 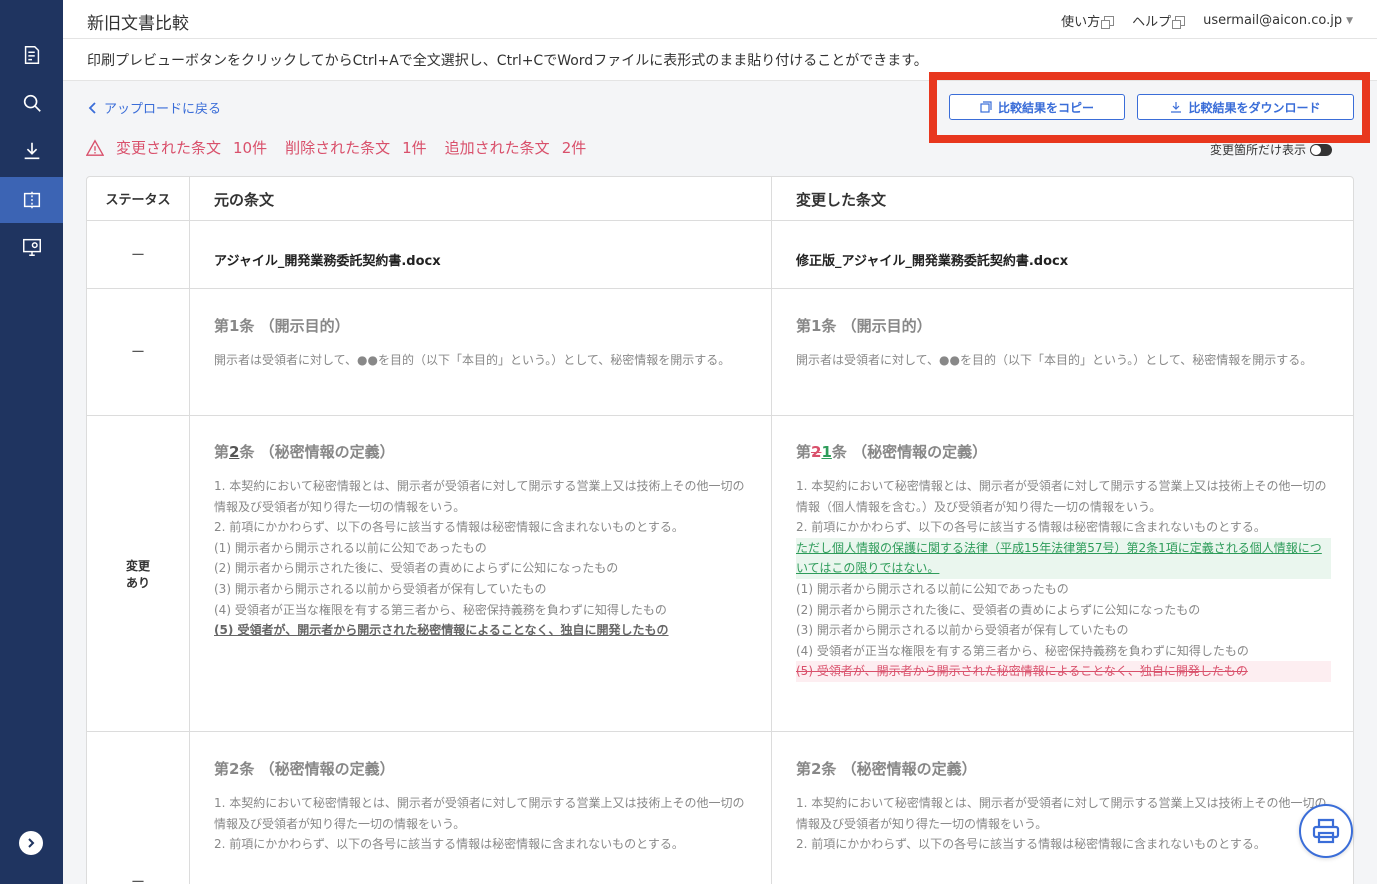 I want to click on deleted-count: 1件, so click(x=414, y=148).